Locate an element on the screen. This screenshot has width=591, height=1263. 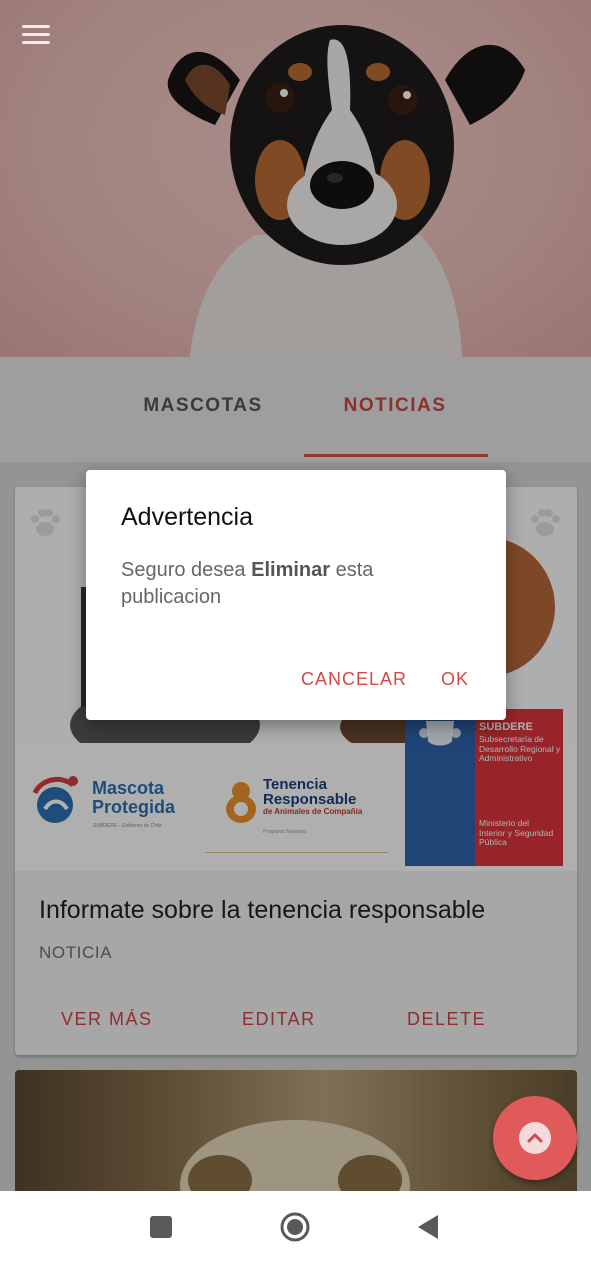
dialog-title: Advertencia is located at coordinates (187, 517).